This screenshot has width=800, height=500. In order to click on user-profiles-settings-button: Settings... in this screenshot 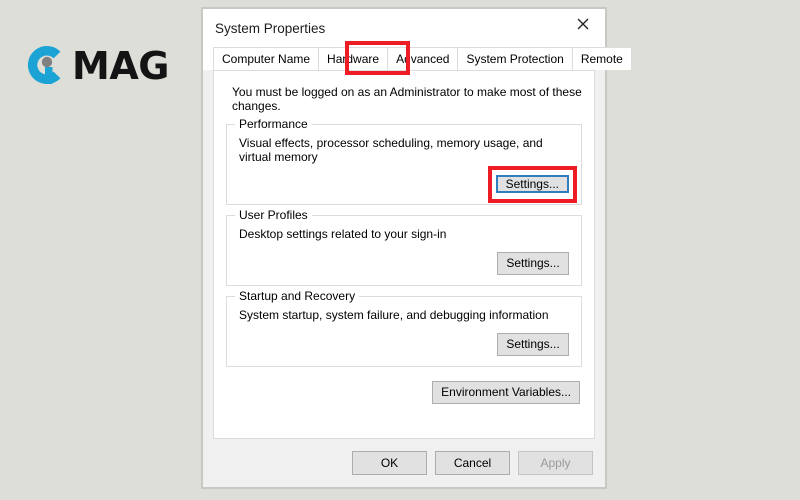, I will do `click(533, 263)`.